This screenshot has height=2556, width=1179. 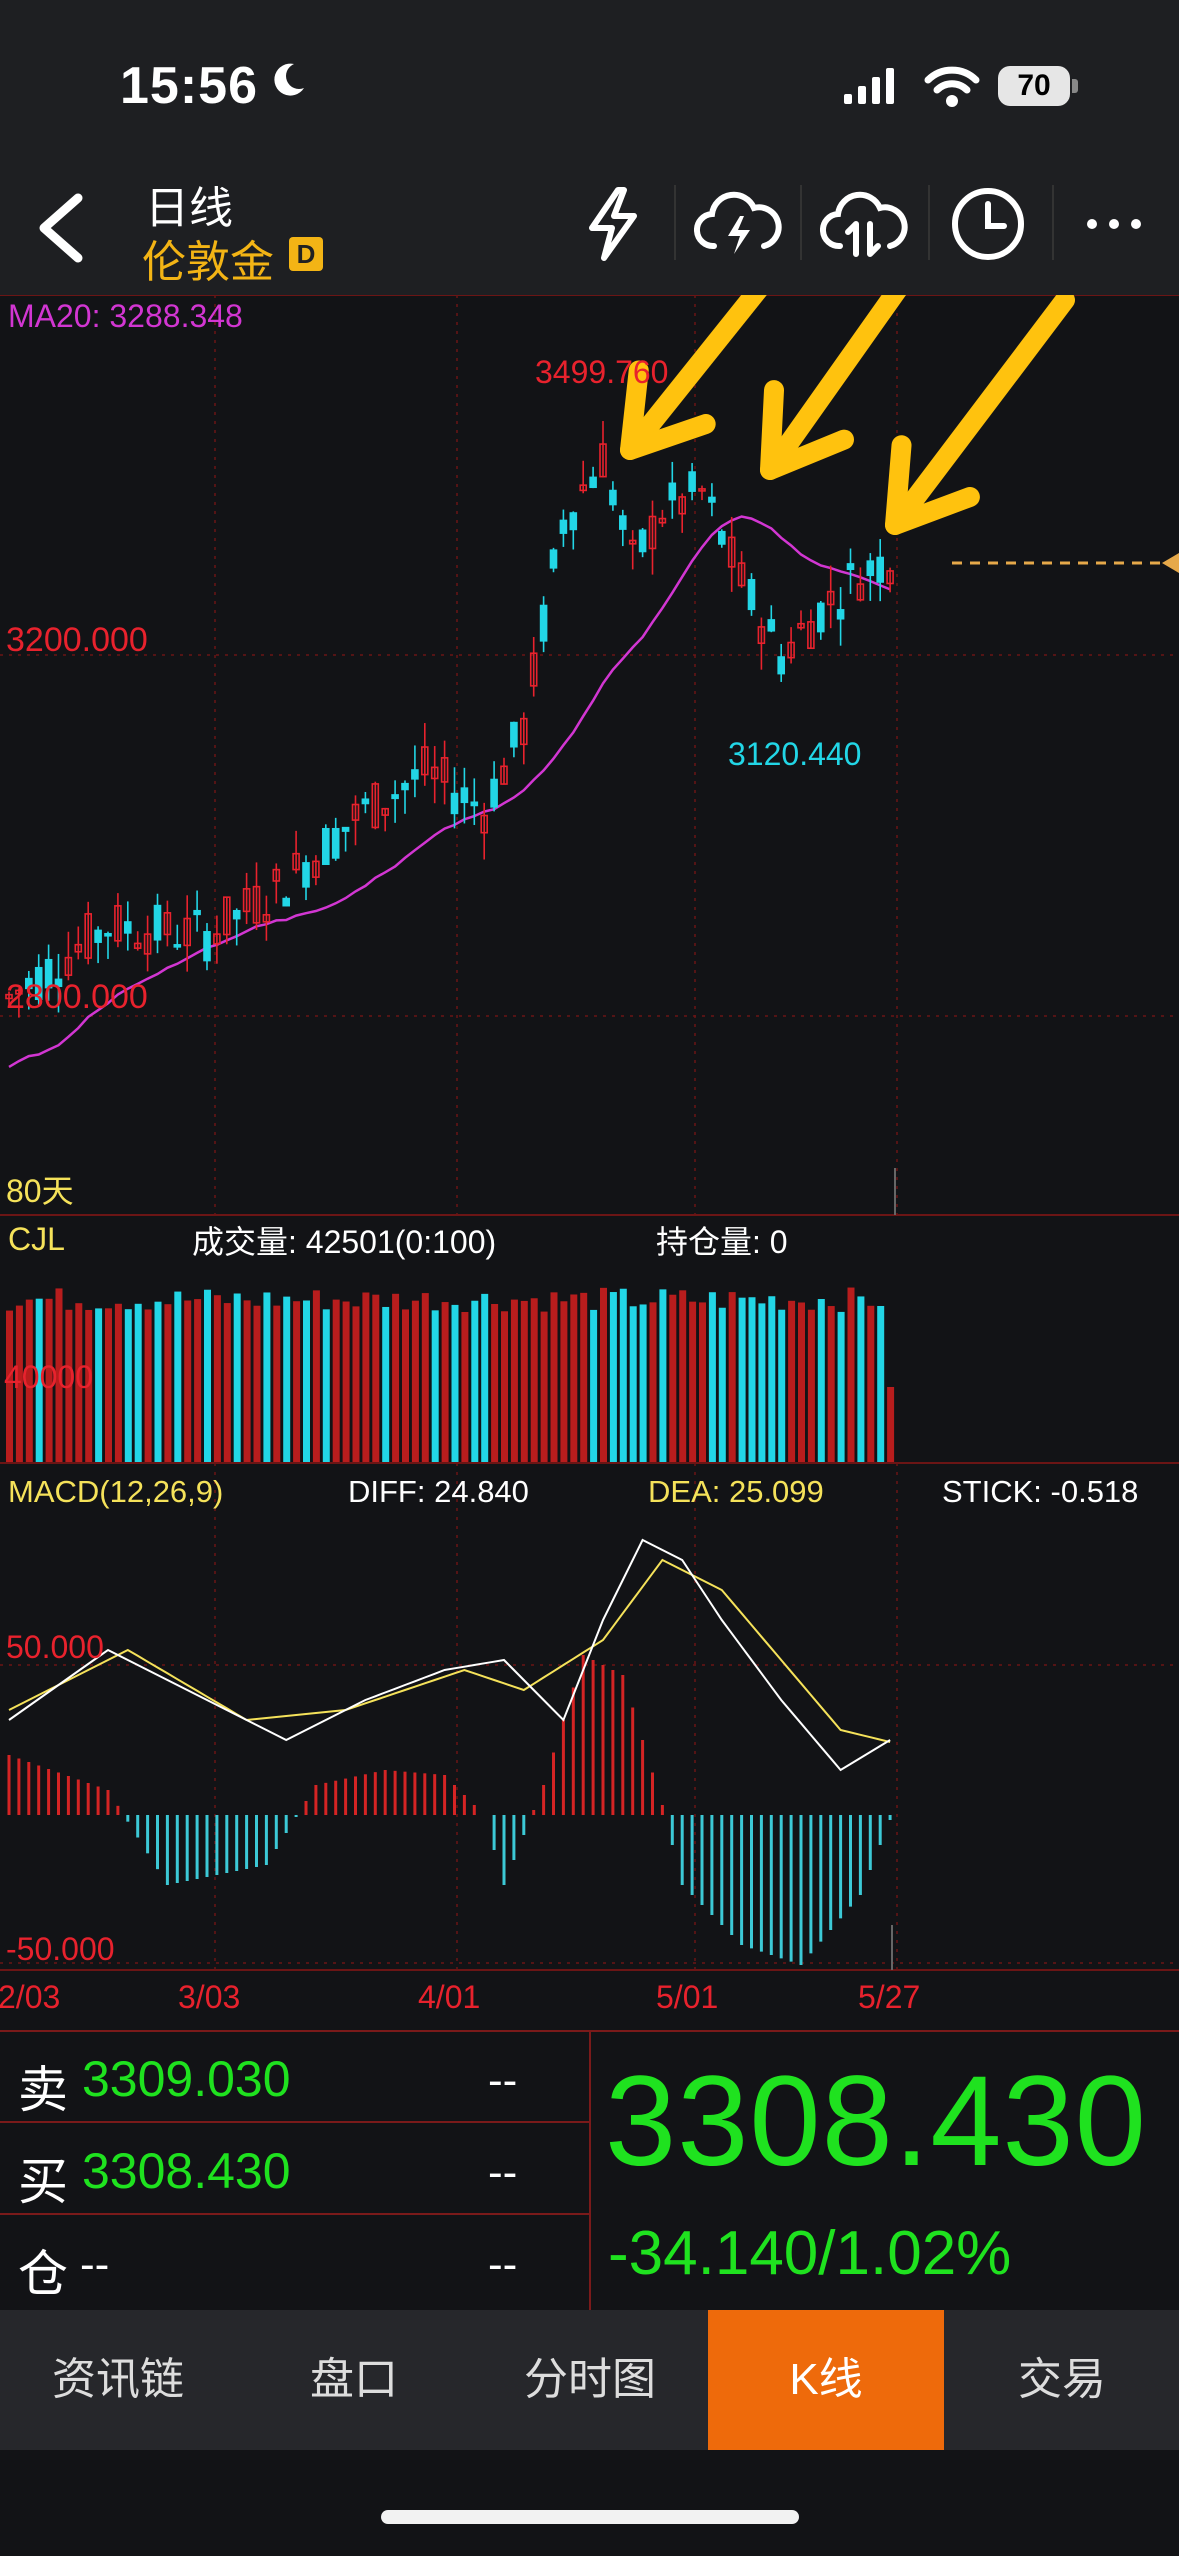 What do you see at coordinates (40, 1191) in the screenshot?
I see `range-label: 80天` at bounding box center [40, 1191].